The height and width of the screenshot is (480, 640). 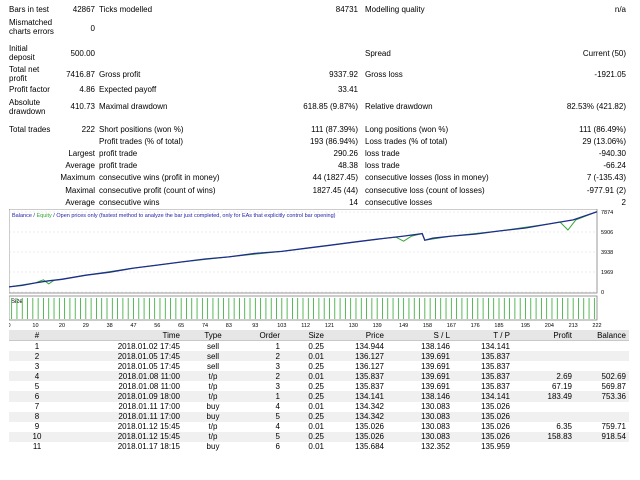 I want to click on cell-size: 0.01, so click(x=305, y=376).